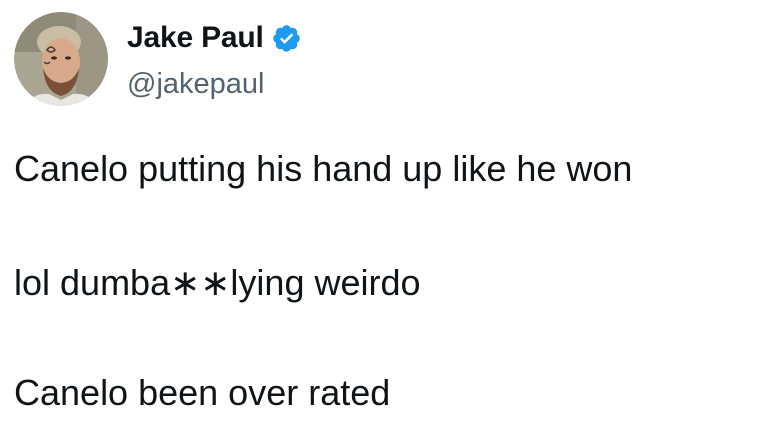 The height and width of the screenshot is (424, 764). I want to click on verified-badge-icon, so click(286, 38).